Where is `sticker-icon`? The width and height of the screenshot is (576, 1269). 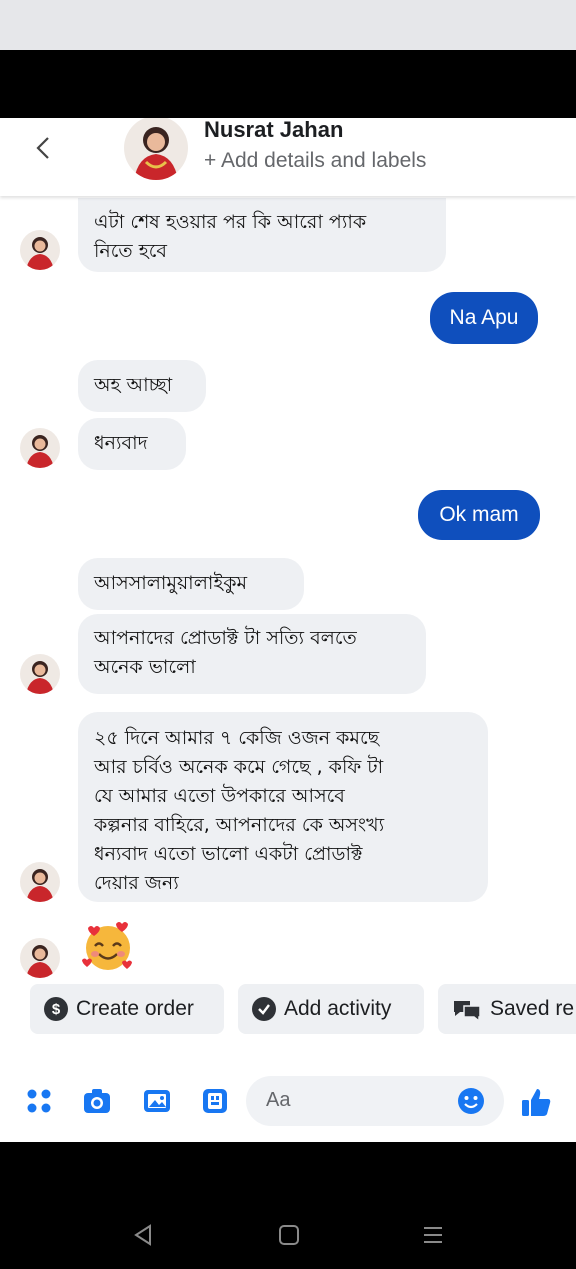 sticker-icon is located at coordinates (215, 1101).